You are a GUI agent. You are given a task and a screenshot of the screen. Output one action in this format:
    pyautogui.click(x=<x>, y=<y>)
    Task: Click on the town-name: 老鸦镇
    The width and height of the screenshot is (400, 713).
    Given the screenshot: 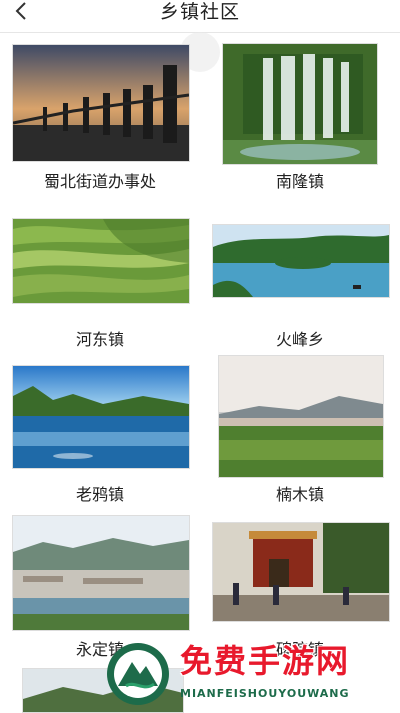 What is the action you would take?
    pyautogui.click(x=99, y=494)
    